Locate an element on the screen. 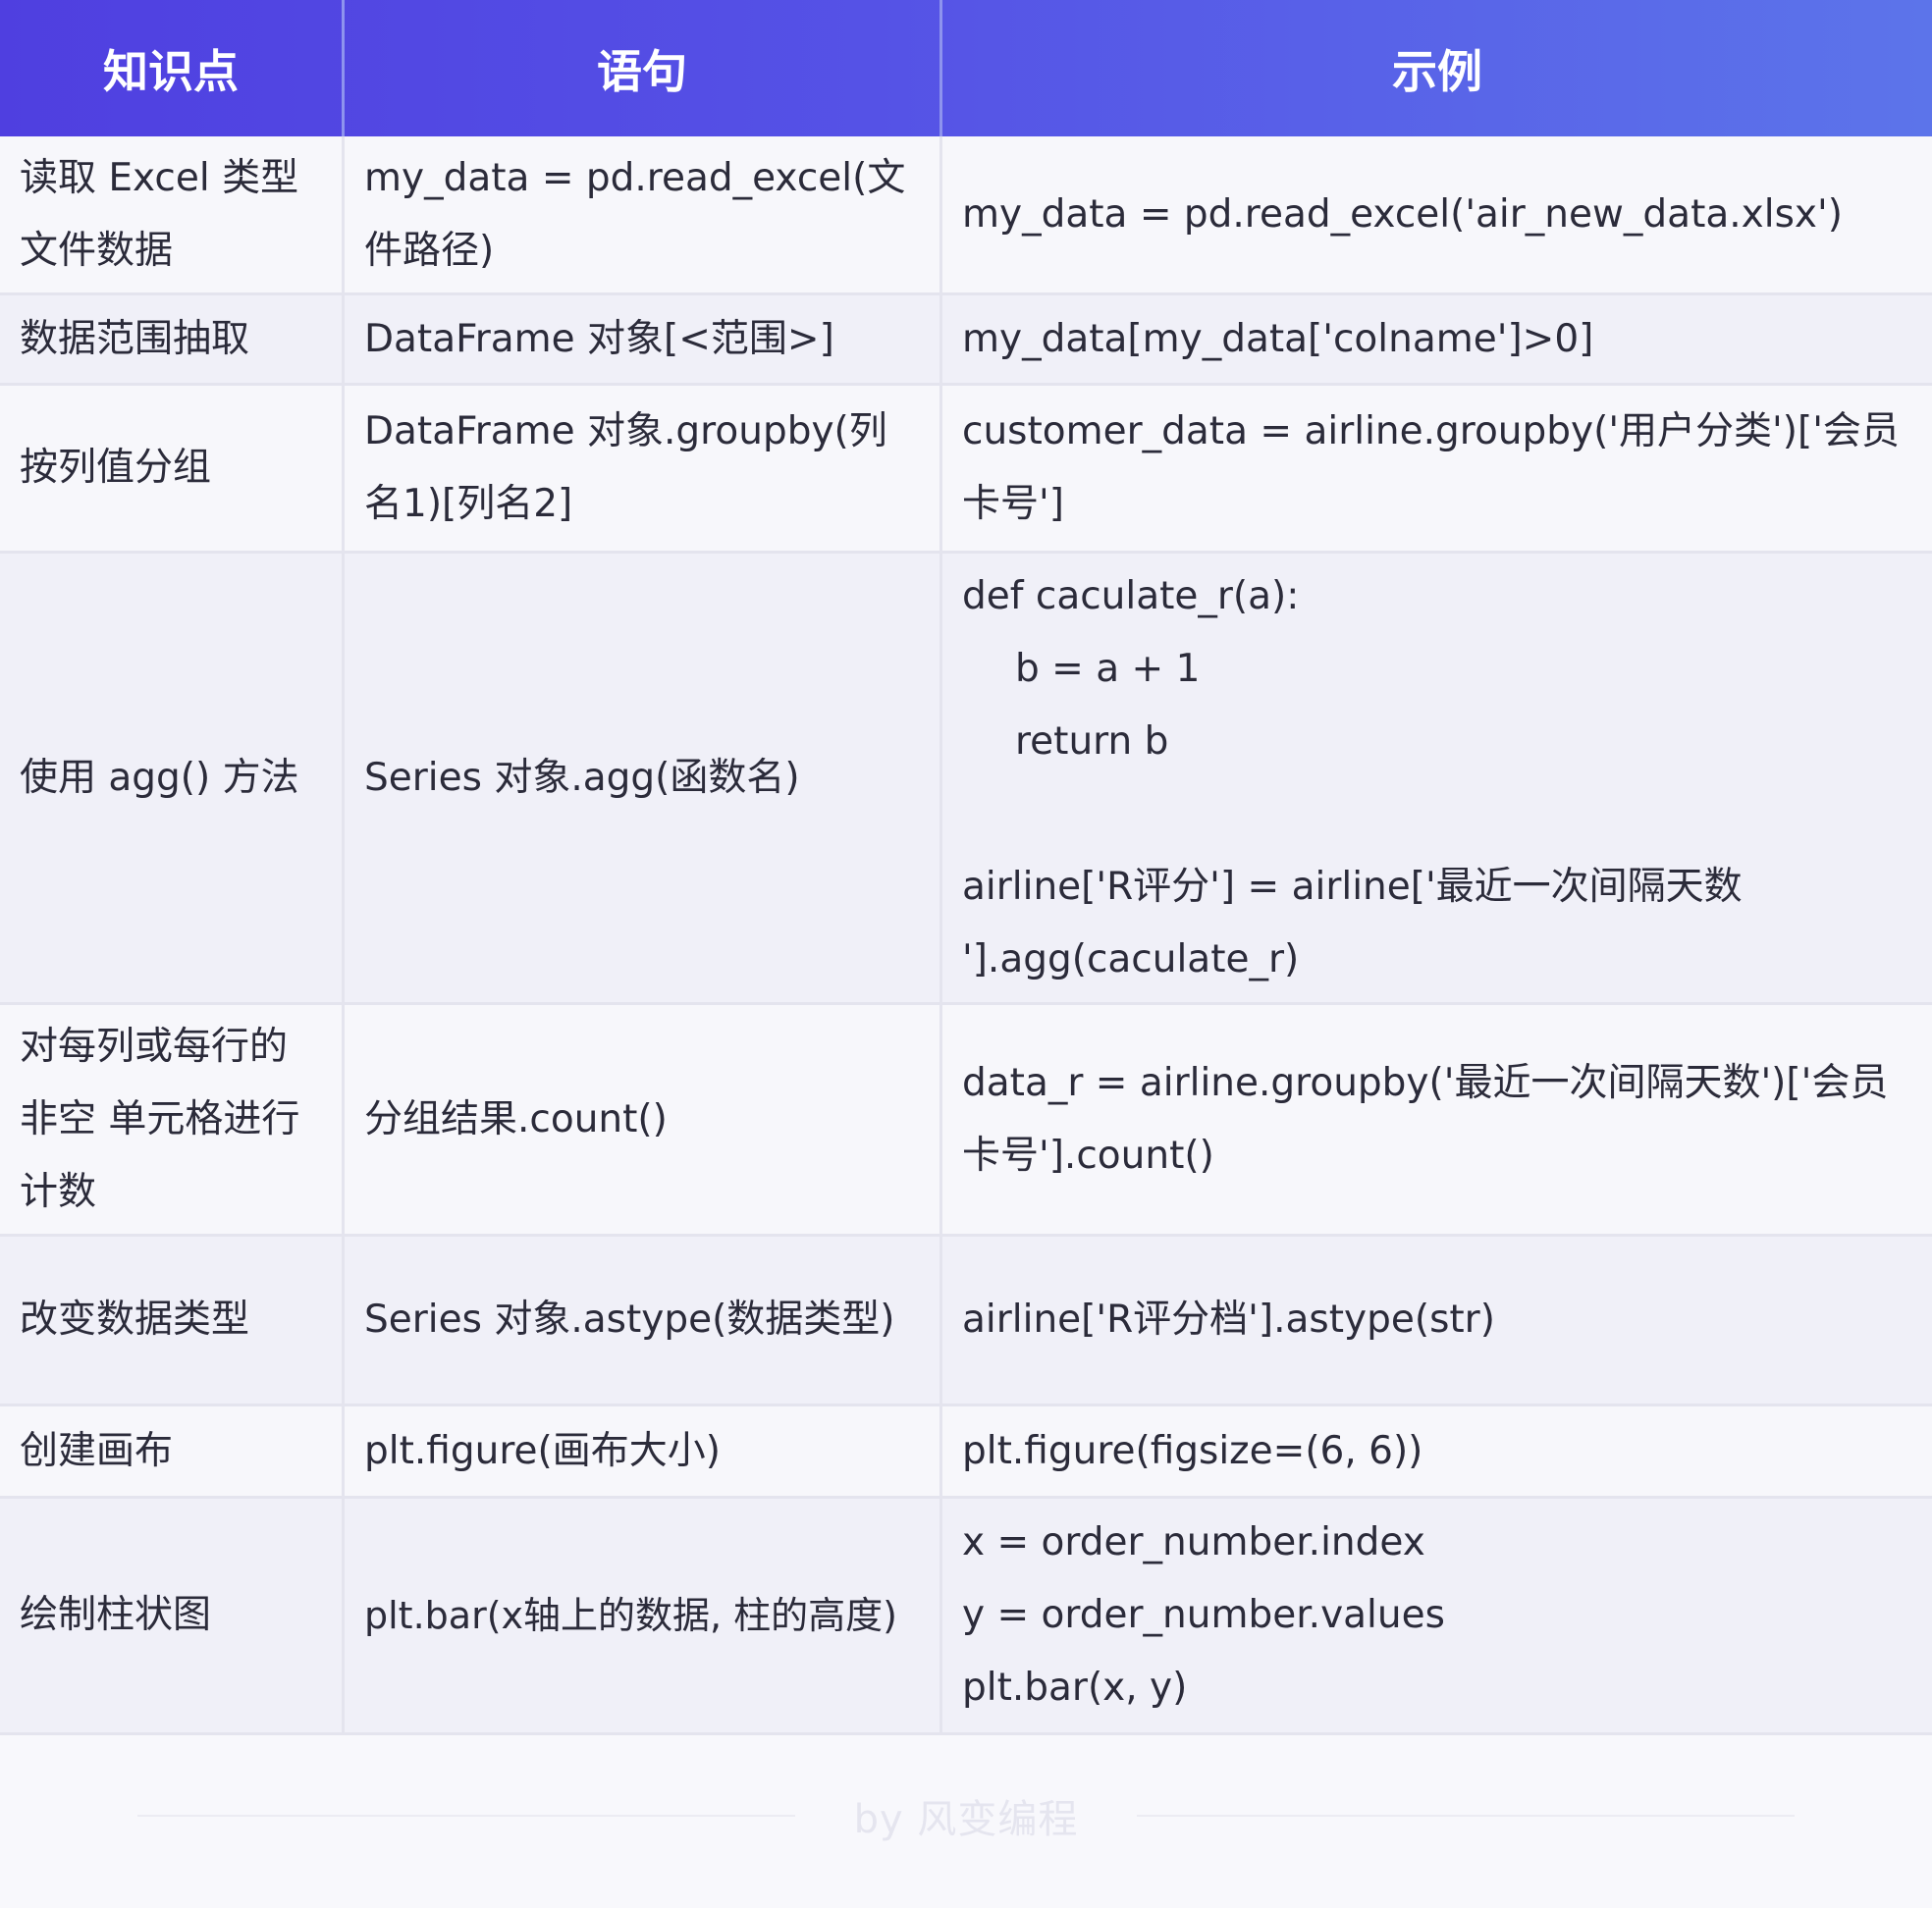 The image size is (1932, 1908). footer-divider-left is located at coordinates (465, 1816).